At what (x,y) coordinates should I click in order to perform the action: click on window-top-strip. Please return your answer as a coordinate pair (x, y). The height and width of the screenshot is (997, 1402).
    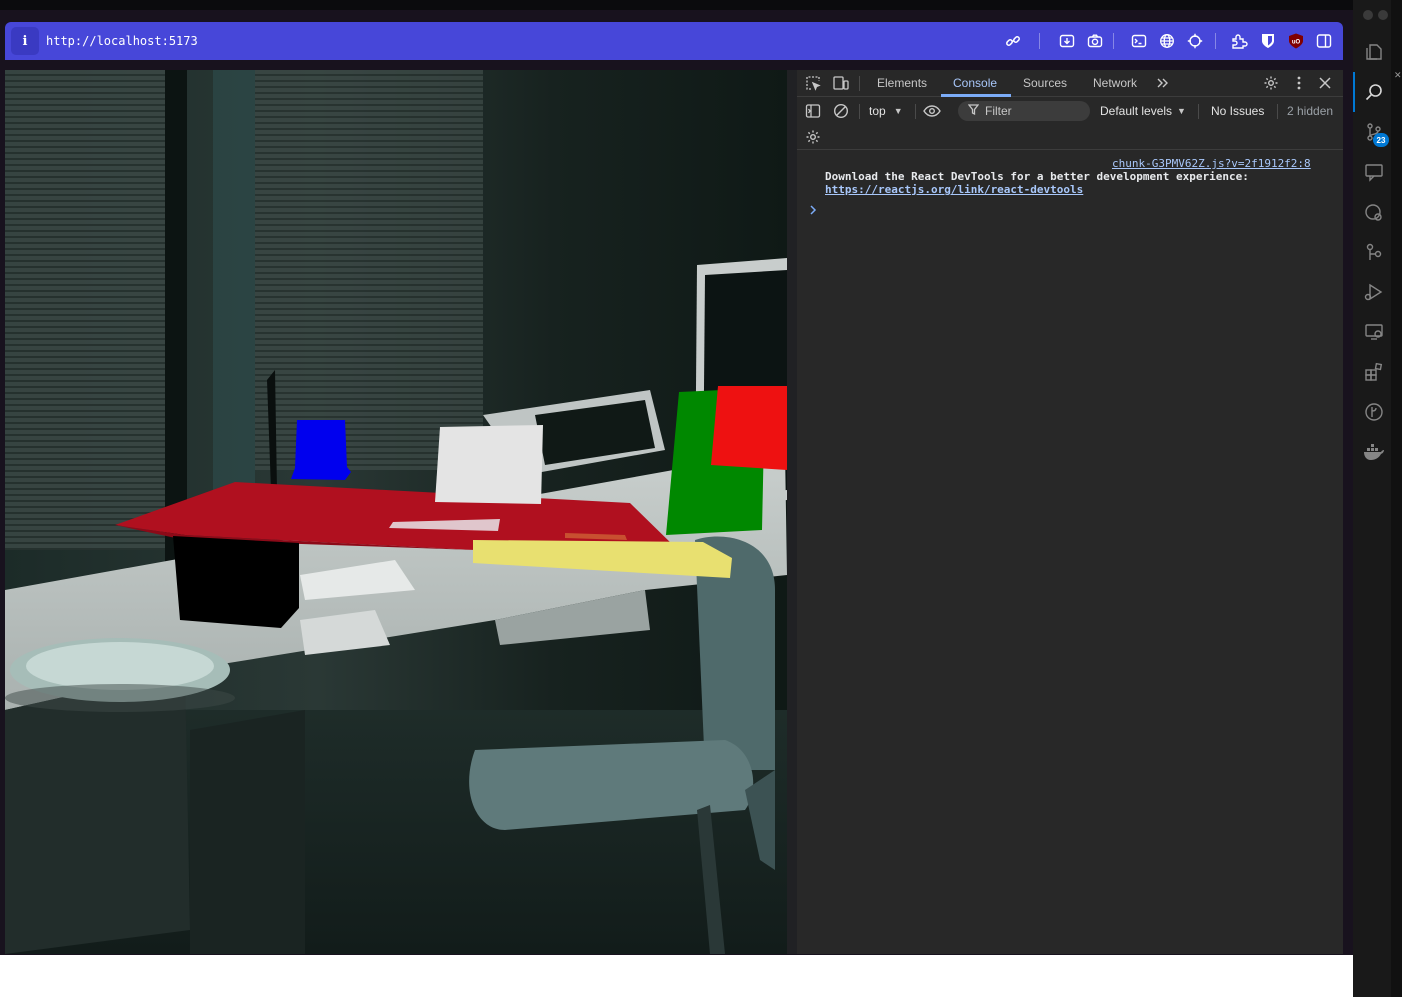
    Looking at the image, I should click on (676, 5).